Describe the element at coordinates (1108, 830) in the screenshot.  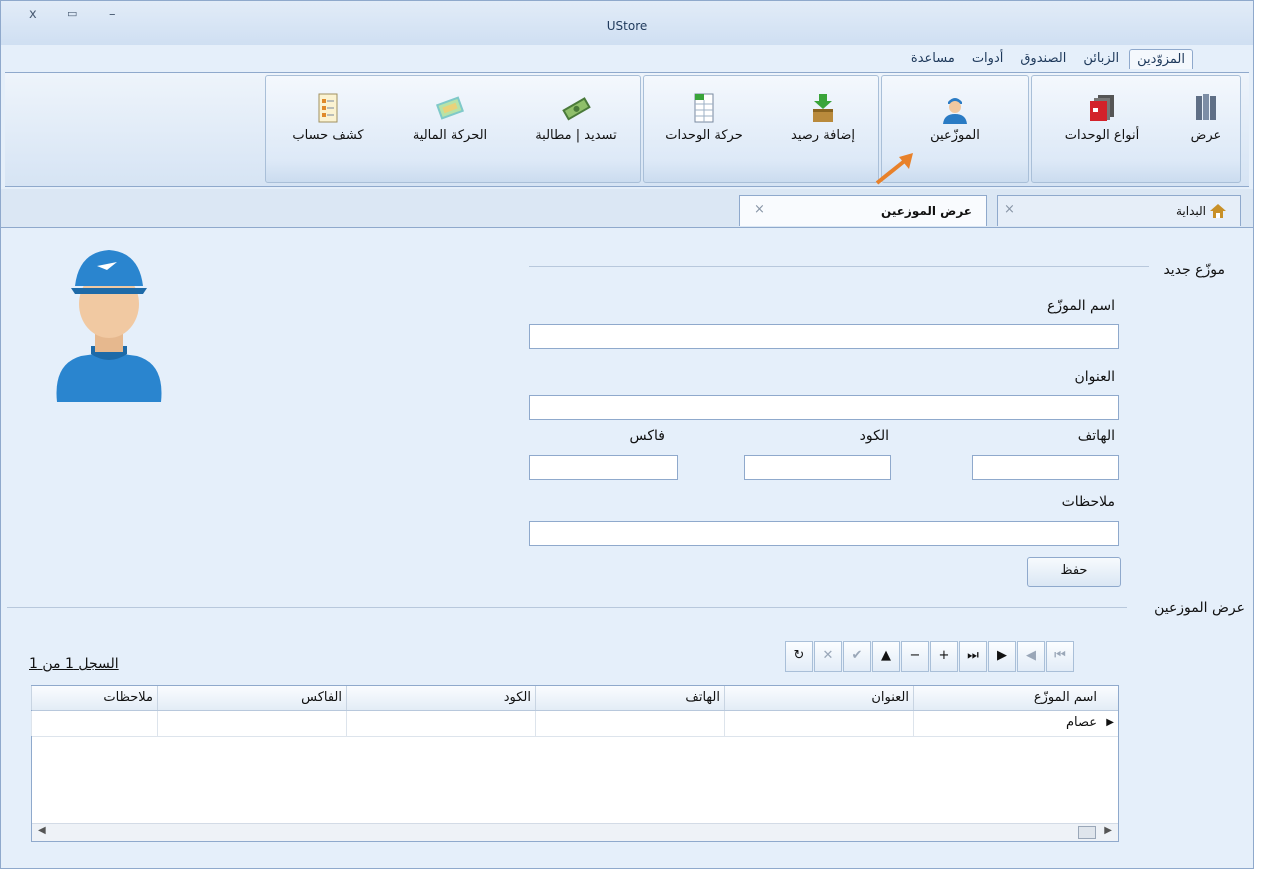
I see `scroll-right-icon: ▶` at that location.